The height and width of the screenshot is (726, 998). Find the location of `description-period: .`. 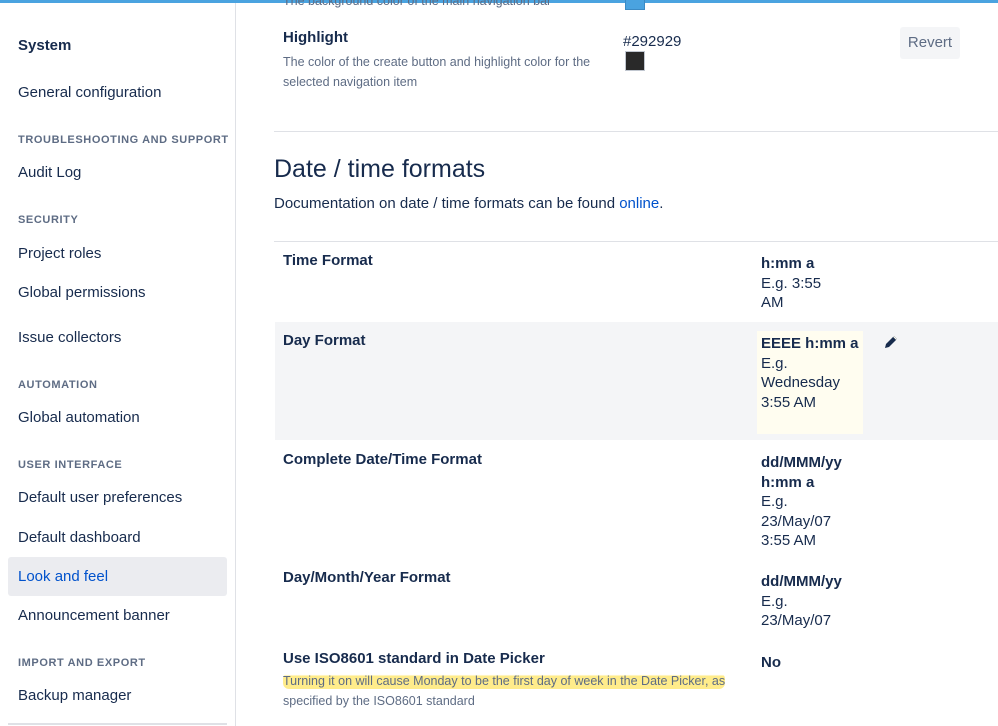

description-period: . is located at coordinates (661, 203).